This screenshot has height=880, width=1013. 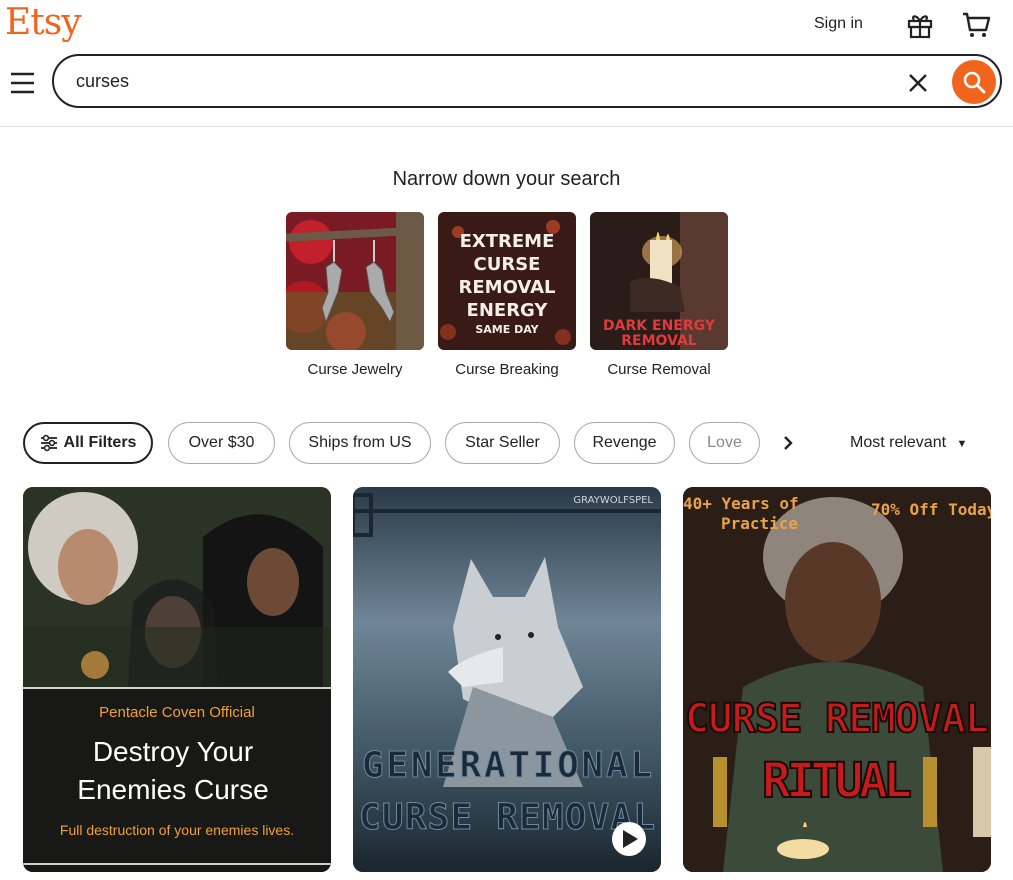 I want to click on search-bar: curses, so click(x=527, y=81).